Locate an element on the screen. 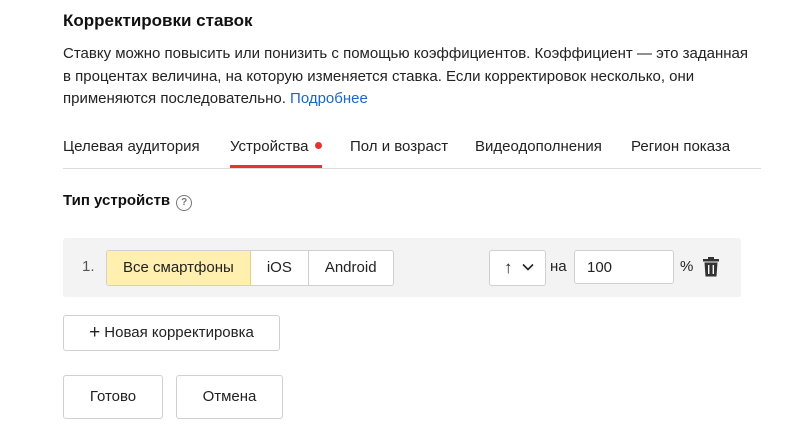 This screenshot has height=432, width=807. adjustment-row: 1. Все смартфоны iOS Android ↑ на % is located at coordinates (402, 267).